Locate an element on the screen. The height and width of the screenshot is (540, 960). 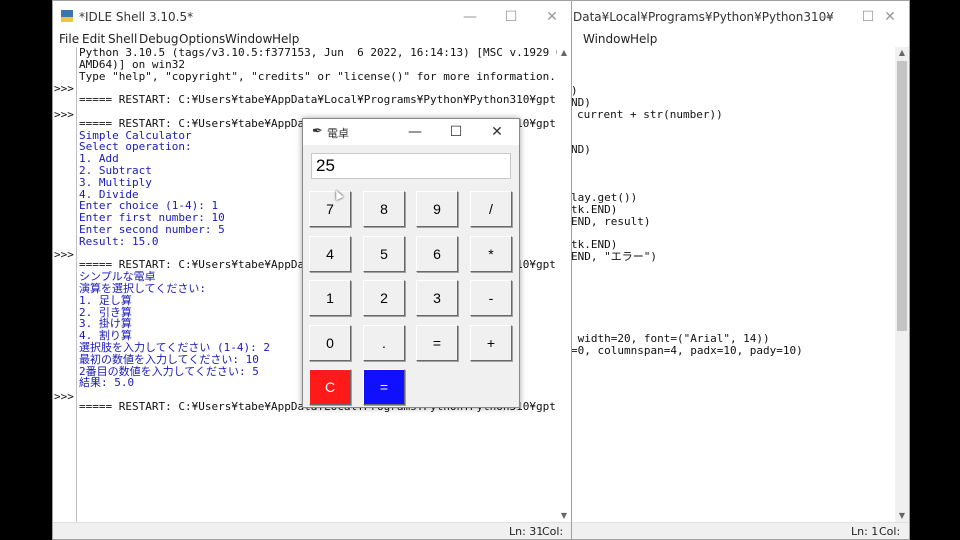
shell-statusbar: Ln: 31 Col: 0 is located at coordinates (312, 530).